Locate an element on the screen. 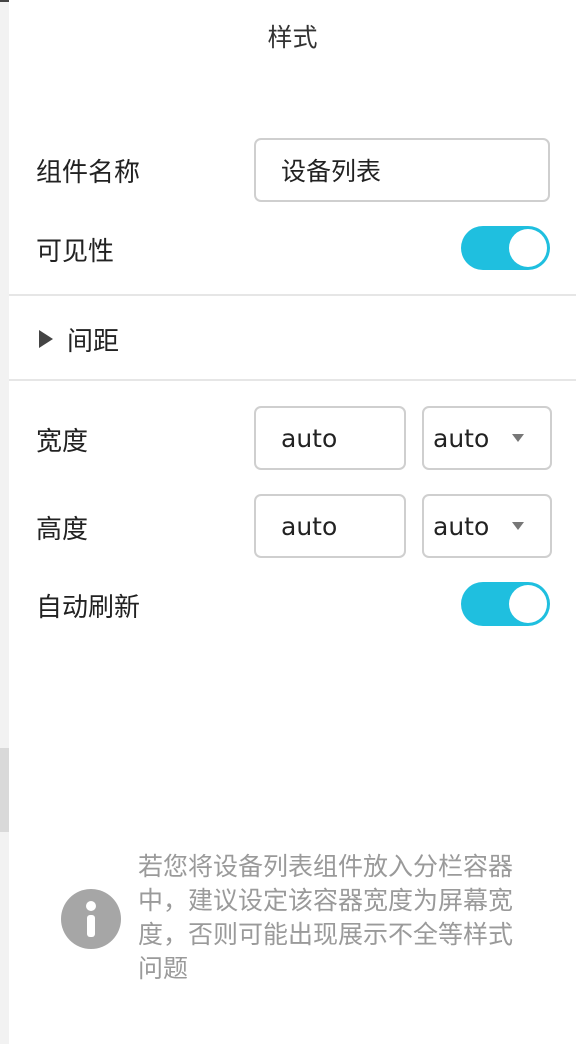  height-input: auto is located at coordinates (330, 526).